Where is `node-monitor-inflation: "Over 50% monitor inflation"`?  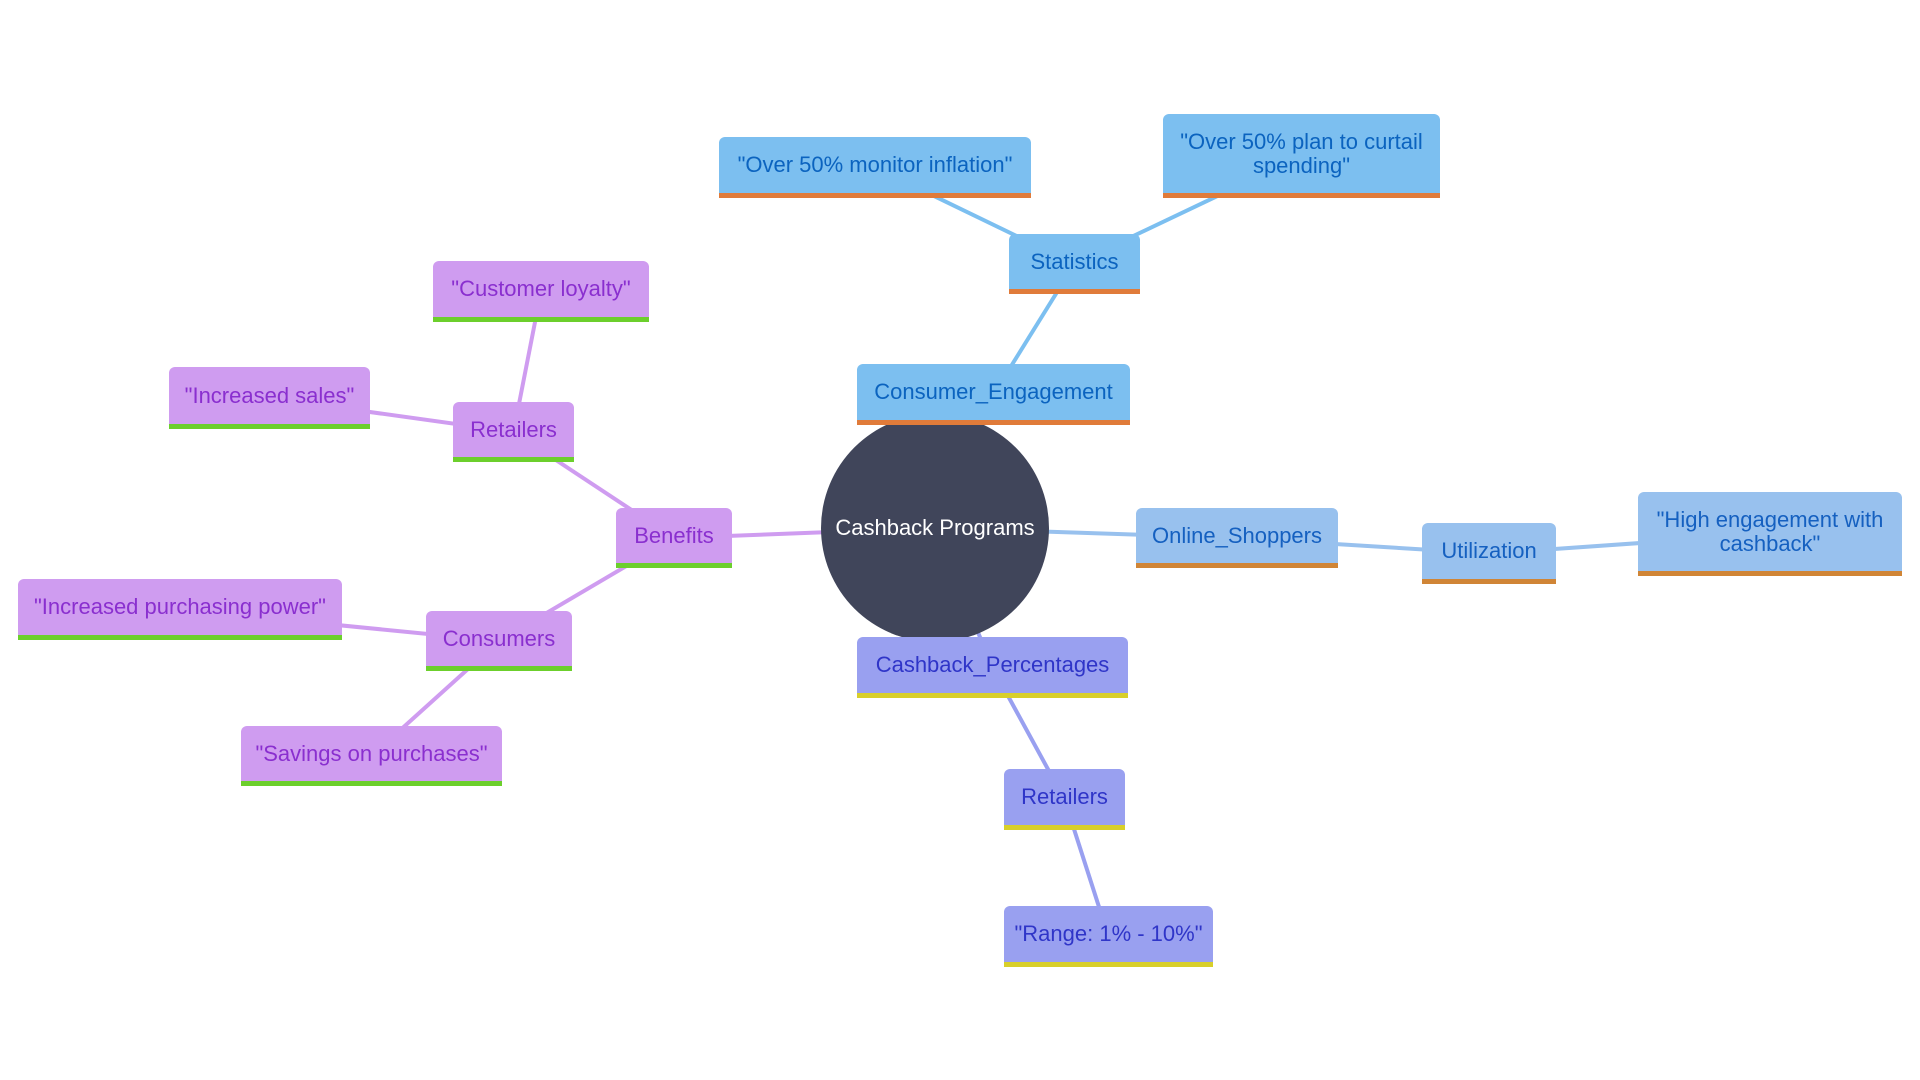
node-monitor-inflation: "Over 50% monitor inflation" is located at coordinates (875, 167).